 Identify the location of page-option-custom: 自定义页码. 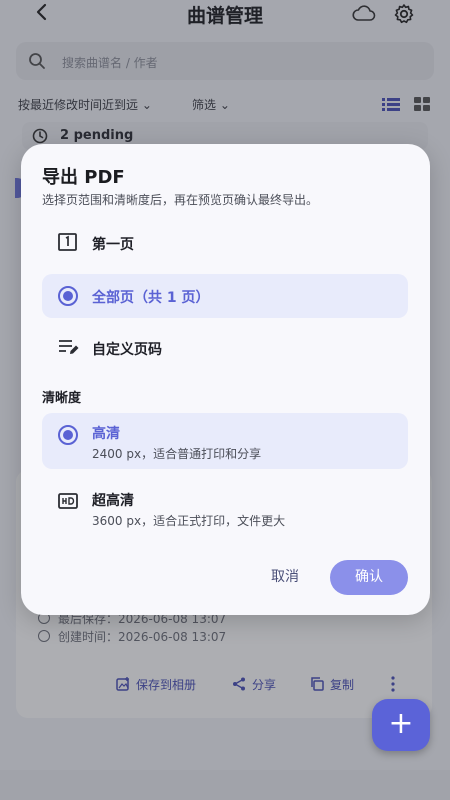
(225, 348).